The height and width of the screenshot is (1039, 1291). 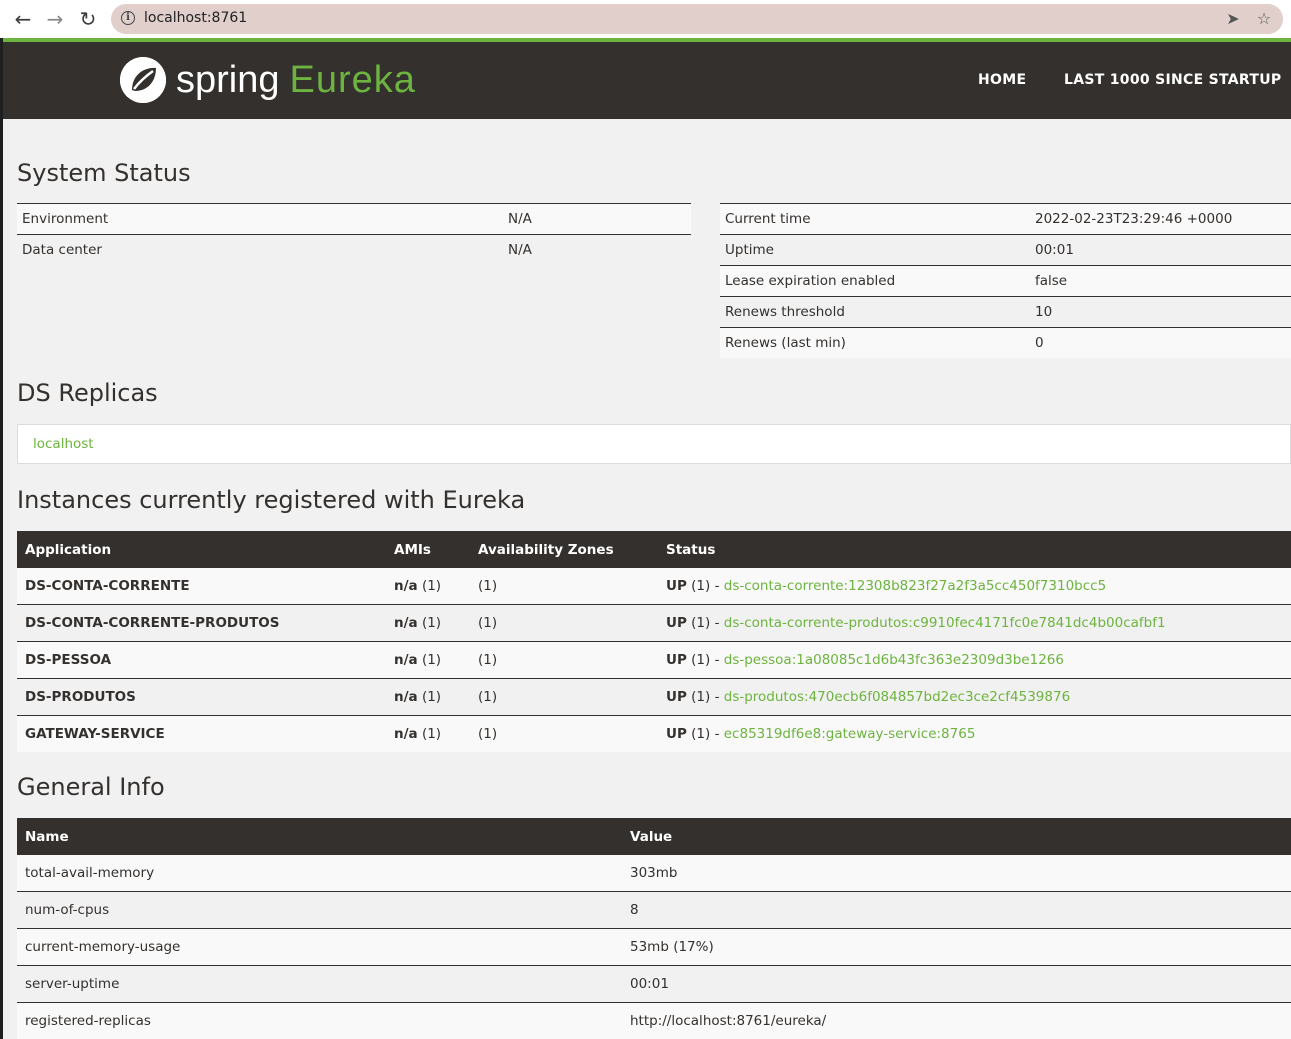 What do you see at coordinates (128, 18) in the screenshot?
I see `info-icon: i` at bounding box center [128, 18].